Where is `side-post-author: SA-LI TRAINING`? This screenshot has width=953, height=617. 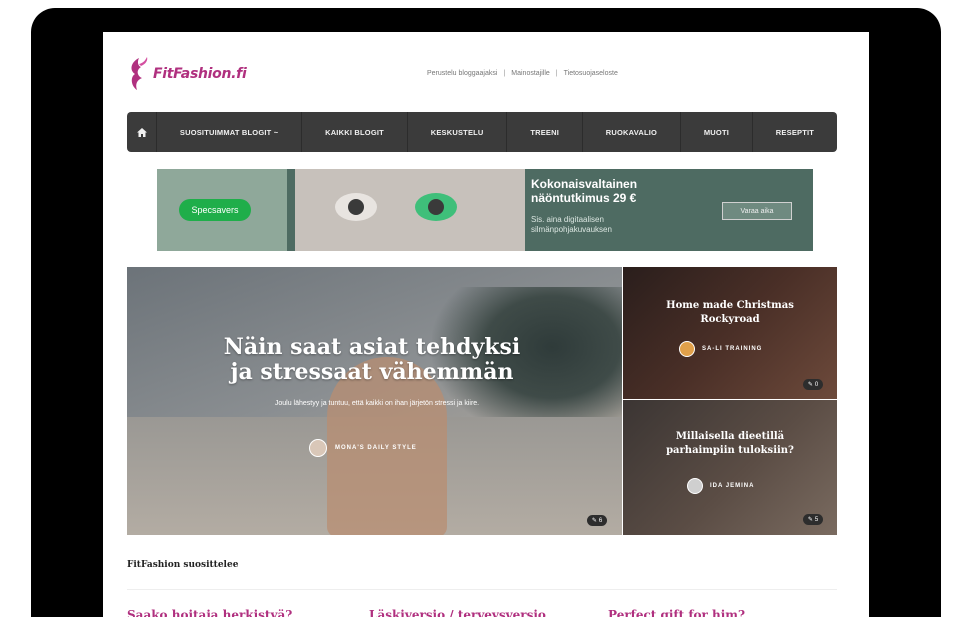
side-post-author: SA-LI TRAINING is located at coordinates (720, 349).